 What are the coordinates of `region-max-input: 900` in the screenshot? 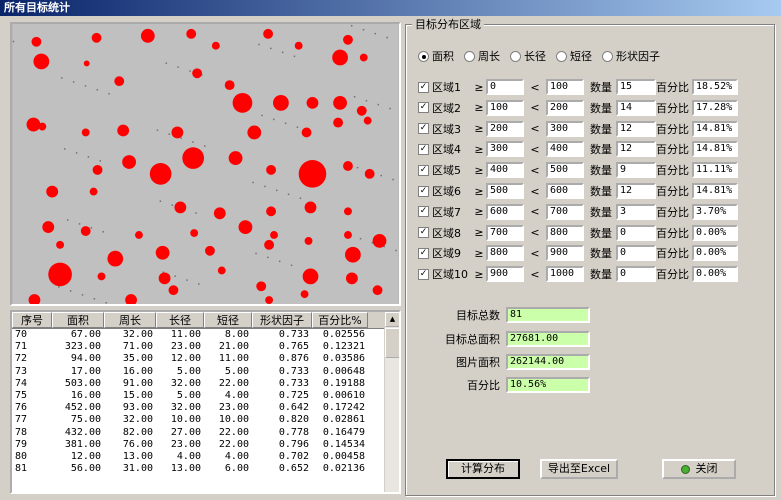 It's located at (565, 253).